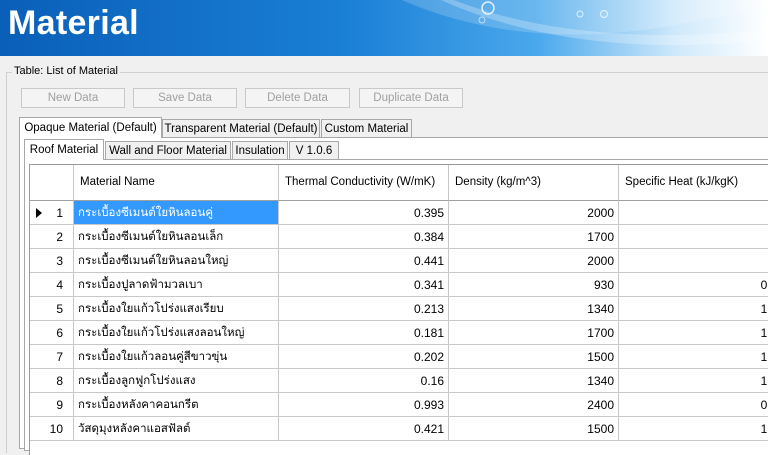  I want to click on specific-heat-cell: 1.51, so click(693, 429).